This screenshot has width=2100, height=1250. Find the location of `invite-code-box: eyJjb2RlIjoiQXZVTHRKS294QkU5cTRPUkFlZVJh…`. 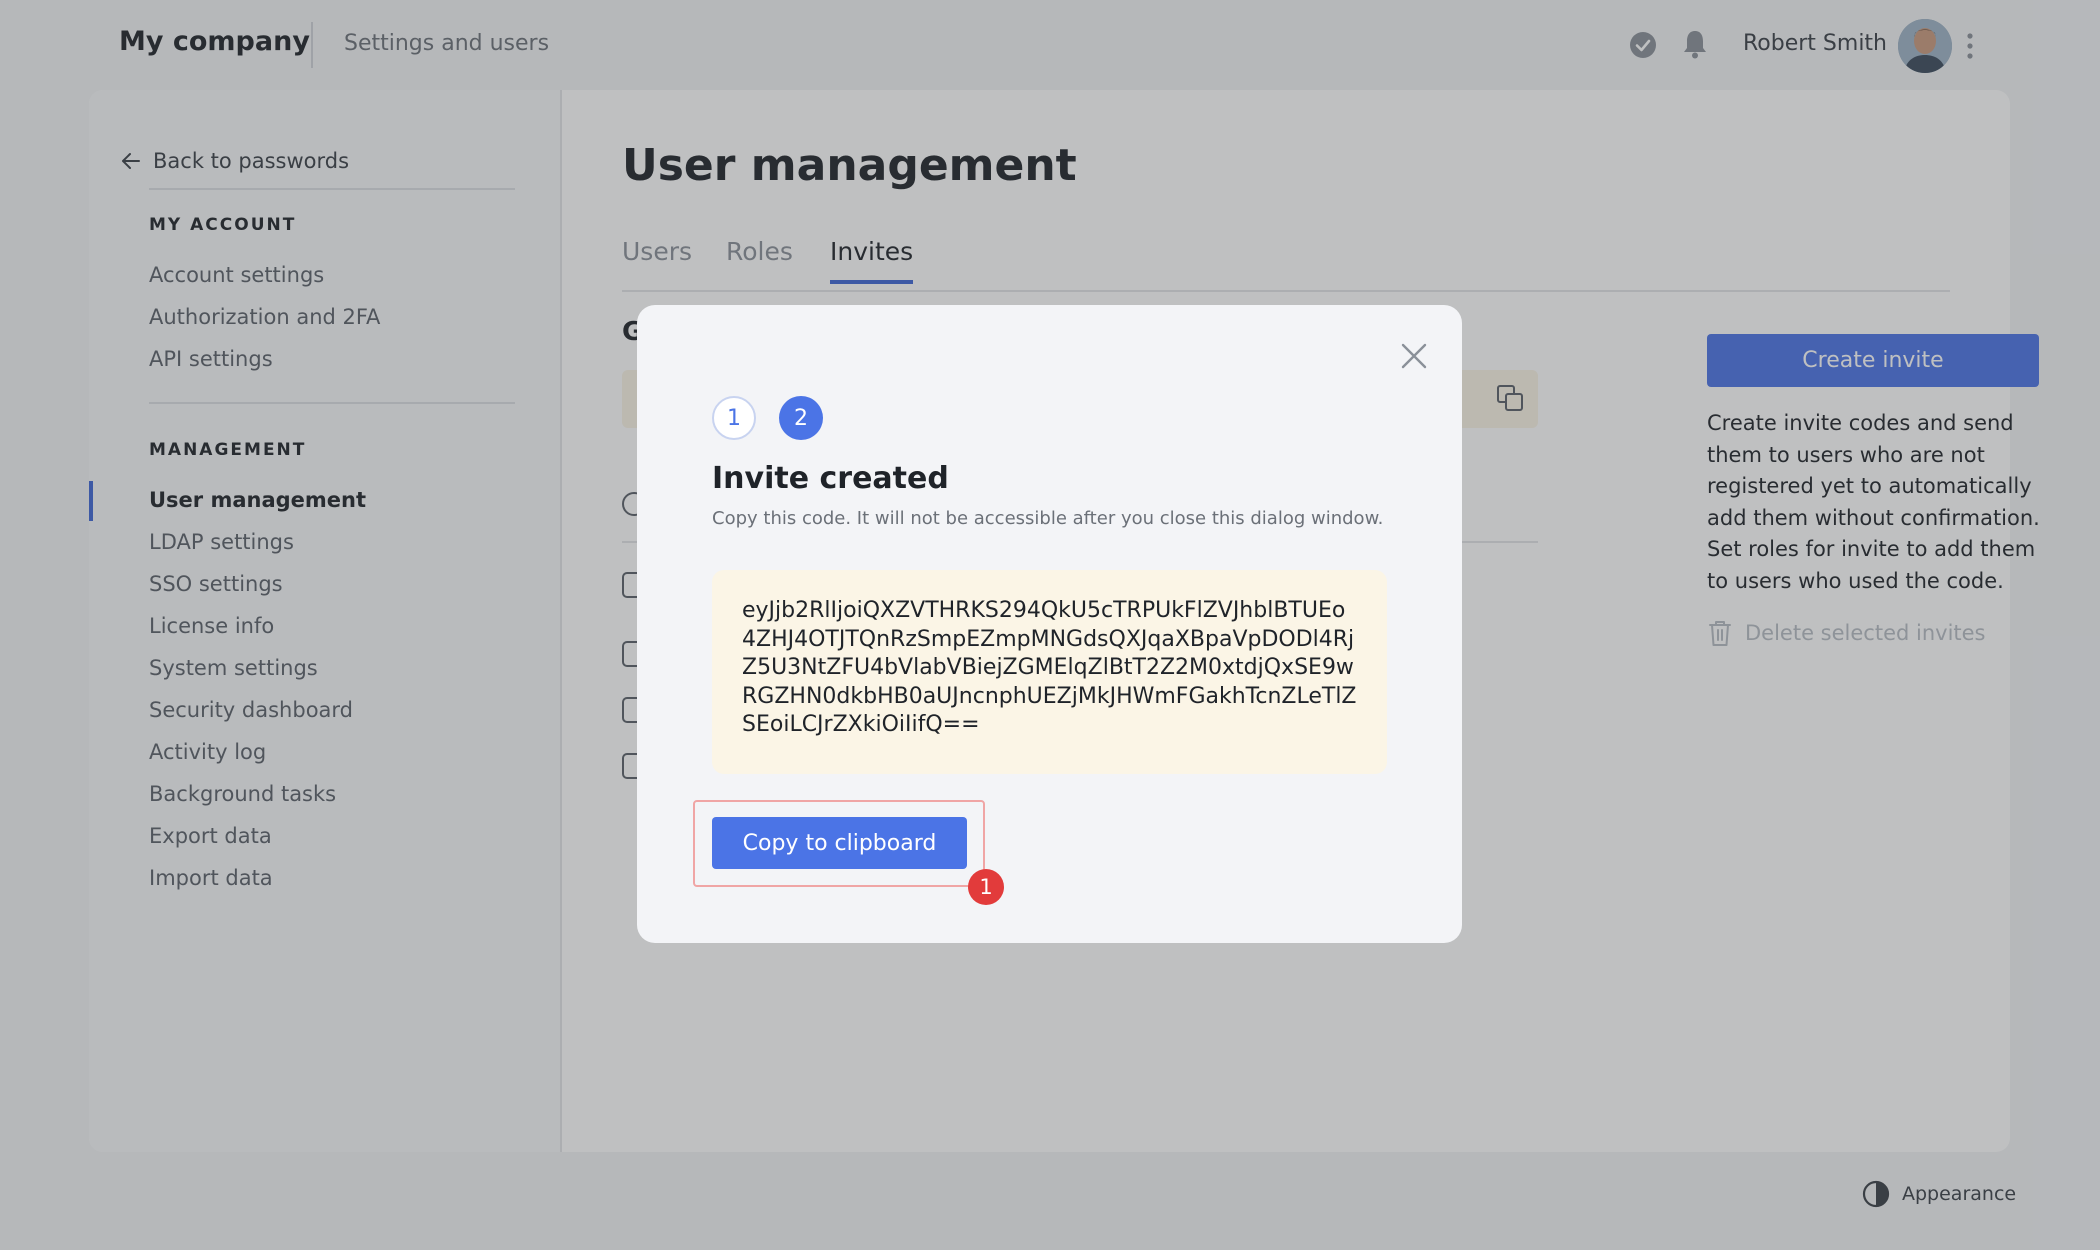

invite-code-box: eyJjb2RlIjoiQXZVTHRKS294QkU5cTRPUkFlZVJh… is located at coordinates (1049, 672).